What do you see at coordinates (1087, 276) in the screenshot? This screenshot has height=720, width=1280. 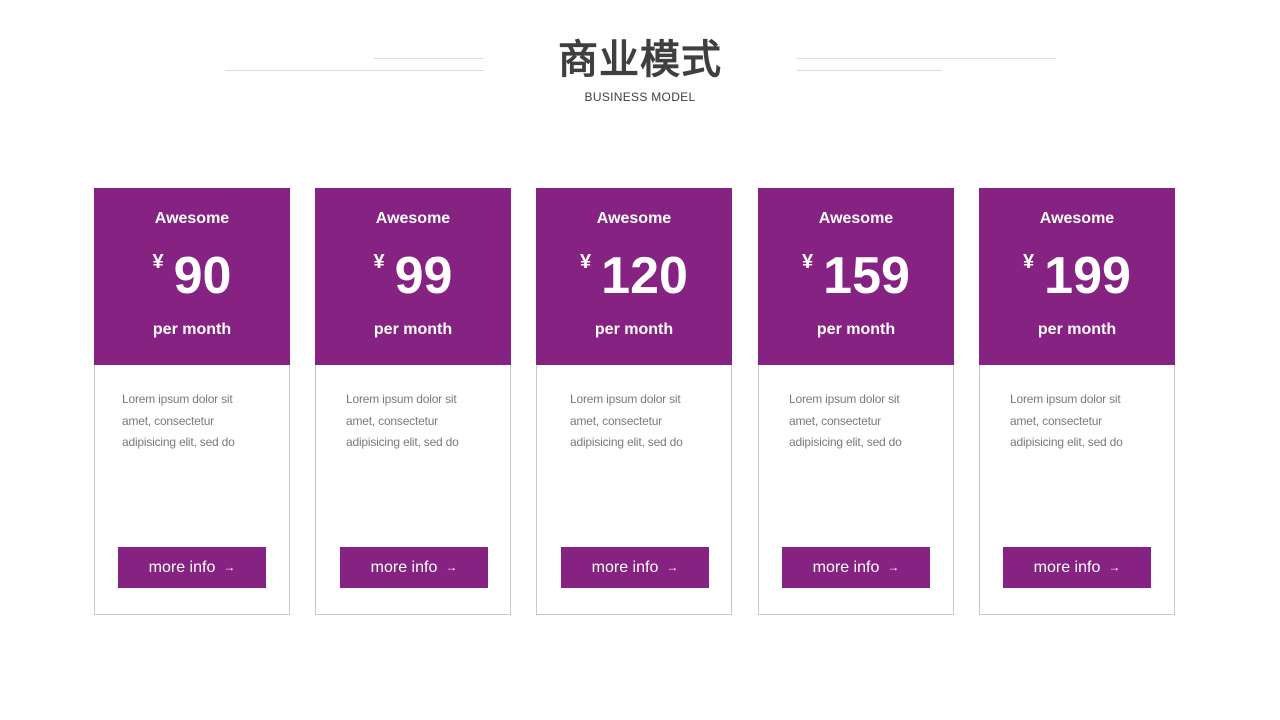 I see `price-value: 199` at bounding box center [1087, 276].